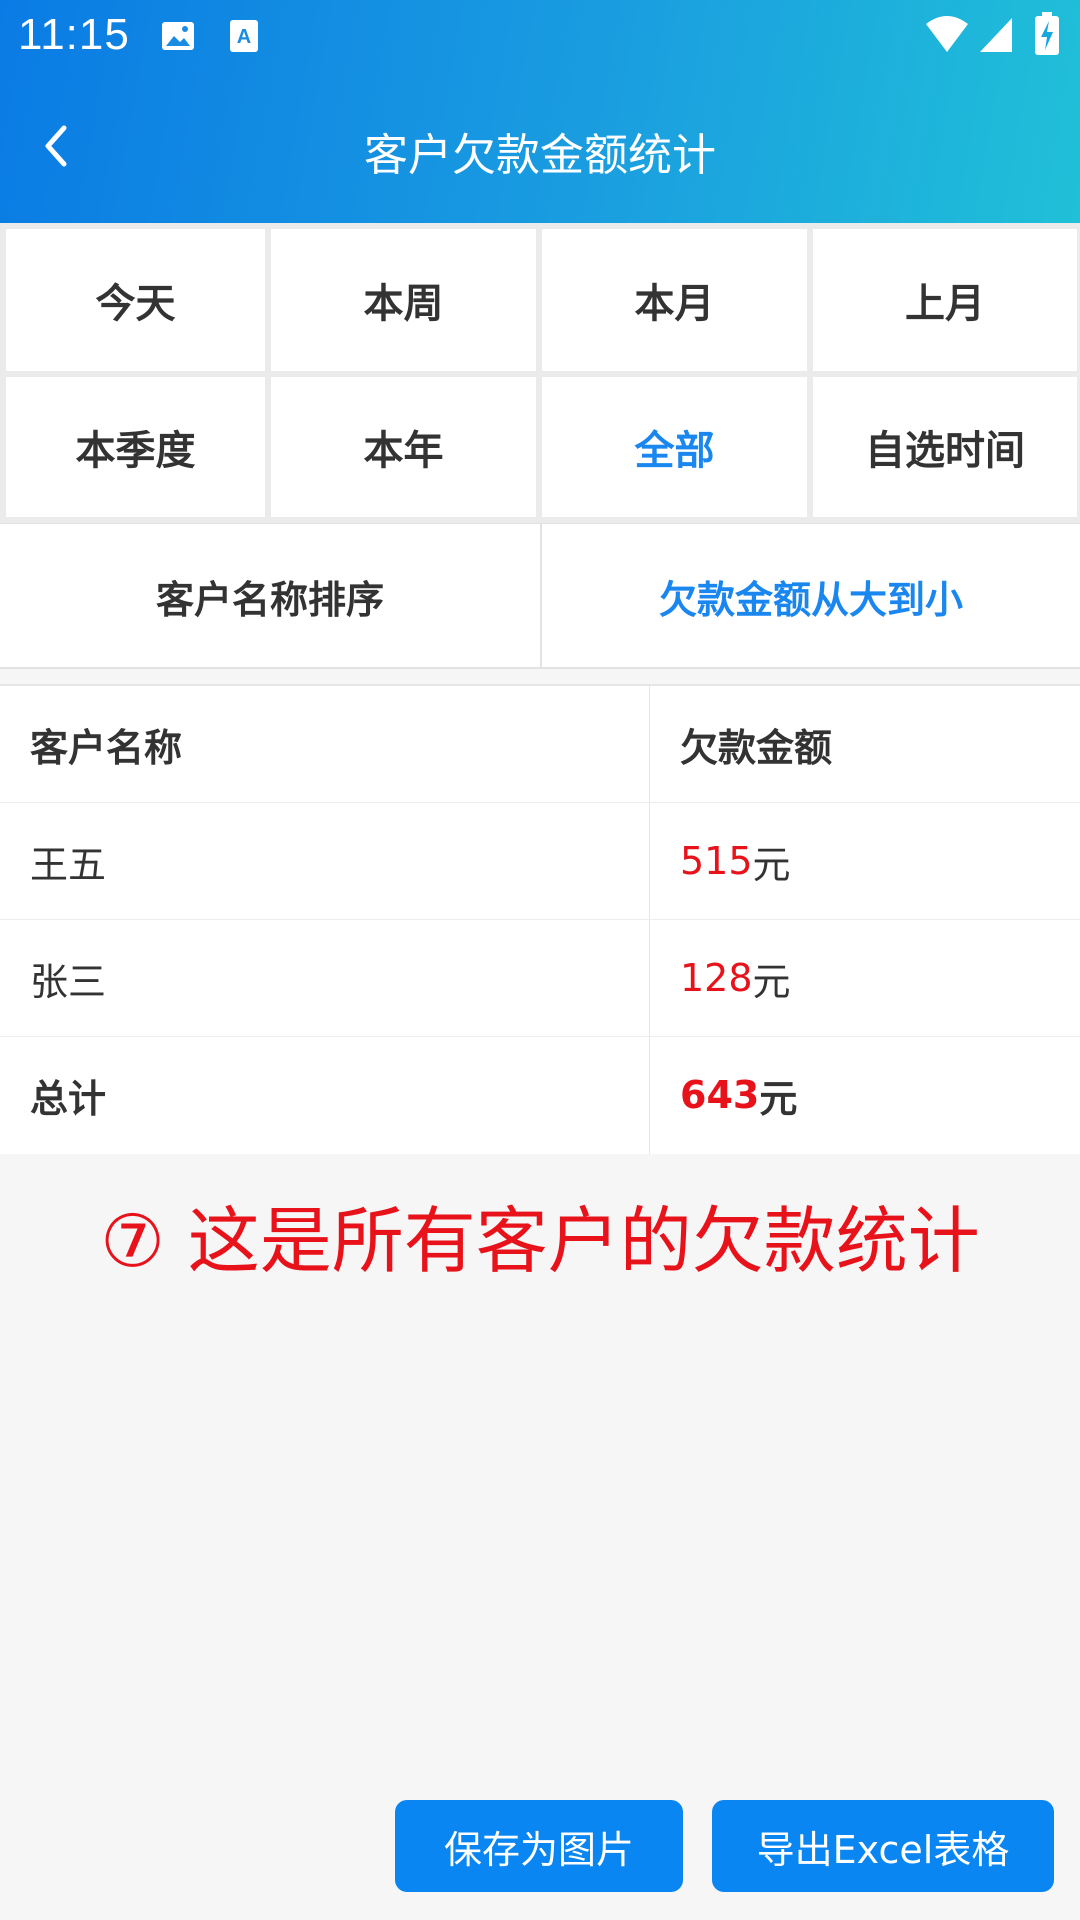 The image size is (1080, 1920). Describe the element at coordinates (996, 36) in the screenshot. I see `signal-icon` at that location.